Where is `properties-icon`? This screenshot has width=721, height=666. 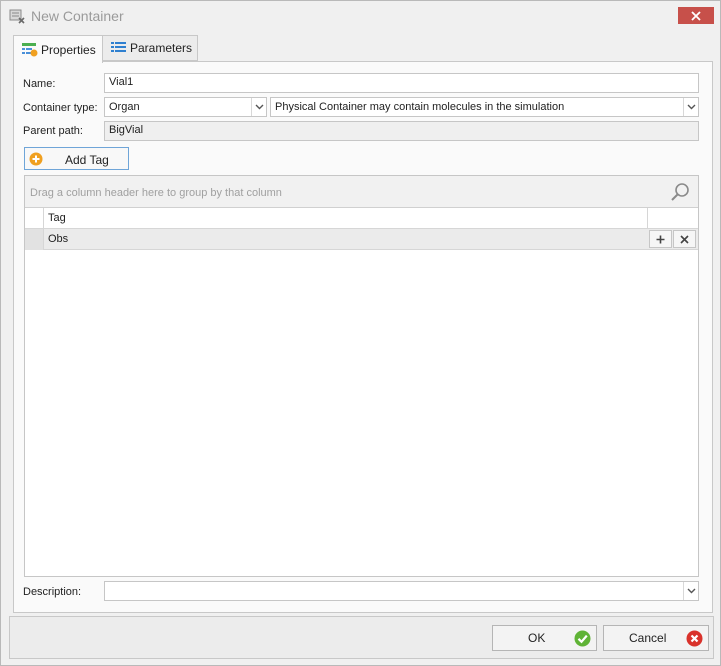 properties-icon is located at coordinates (30, 49).